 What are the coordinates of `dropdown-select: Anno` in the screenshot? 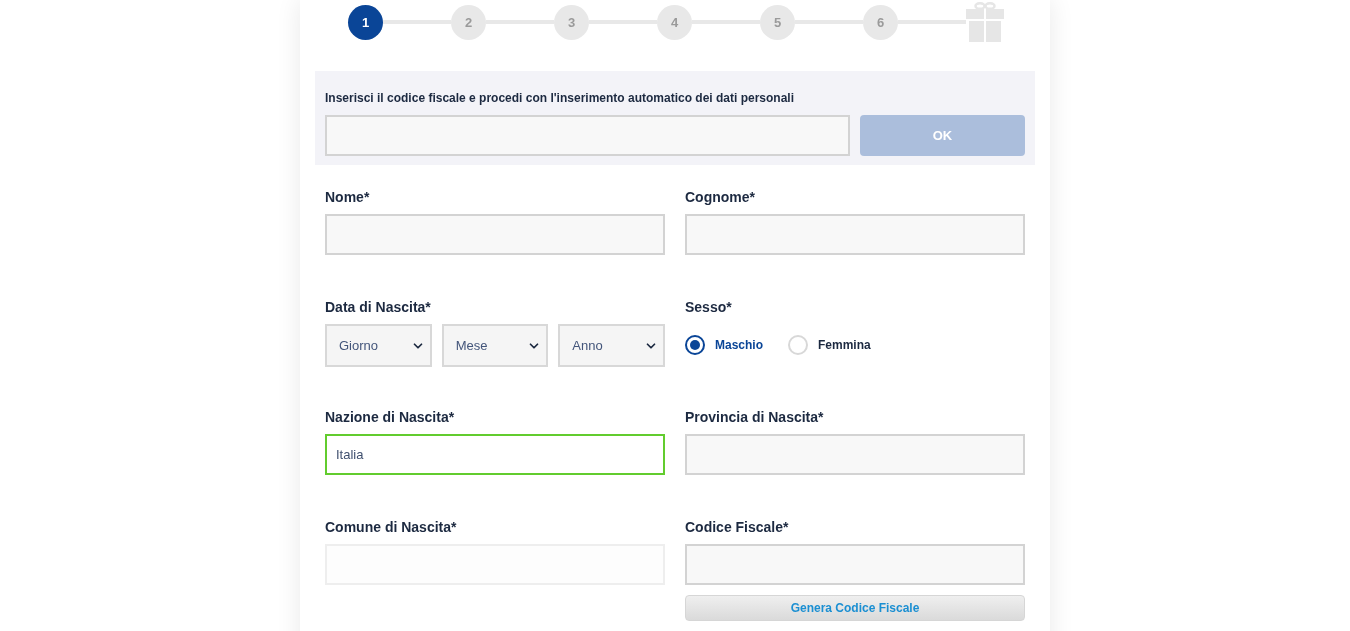 It's located at (611, 345).